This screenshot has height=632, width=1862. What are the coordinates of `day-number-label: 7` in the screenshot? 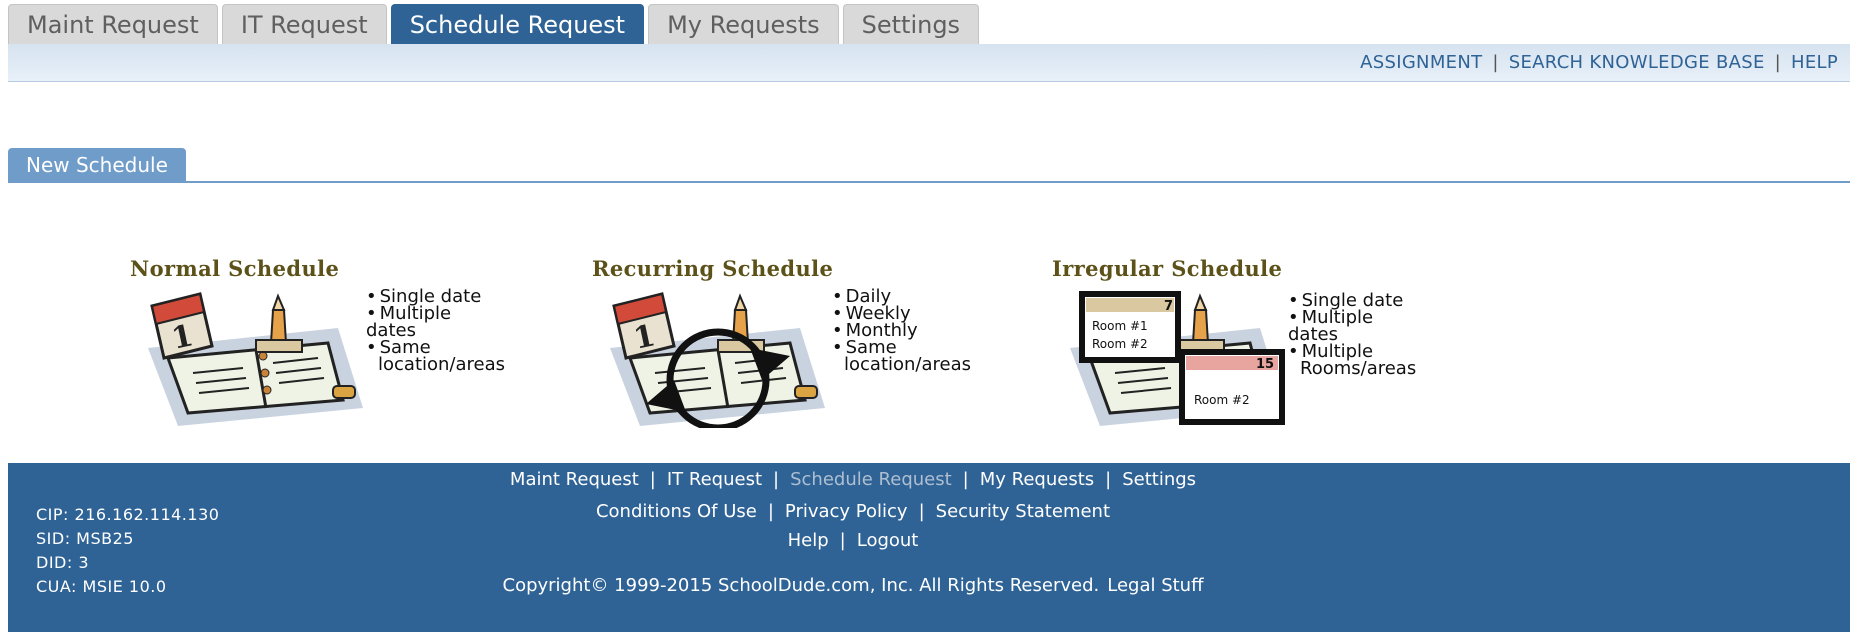 It's located at (1168, 306).